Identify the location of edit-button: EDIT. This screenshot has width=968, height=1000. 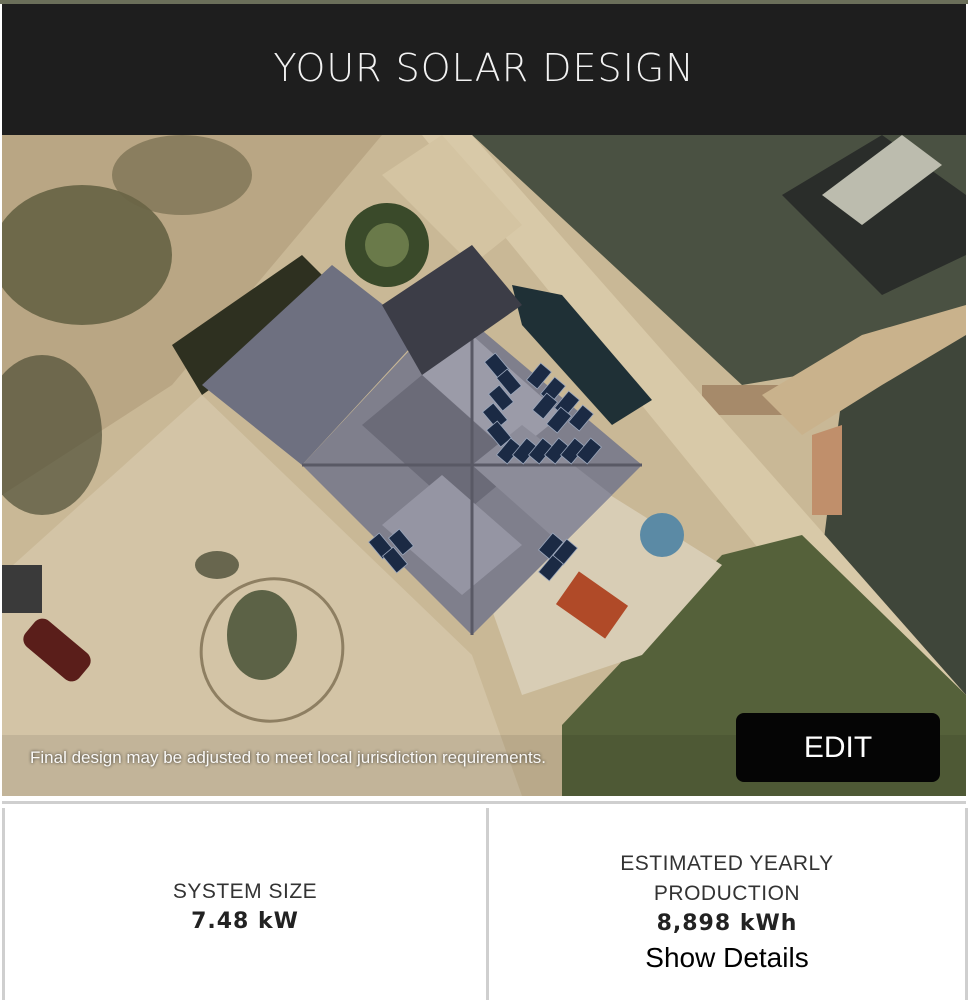
(838, 747).